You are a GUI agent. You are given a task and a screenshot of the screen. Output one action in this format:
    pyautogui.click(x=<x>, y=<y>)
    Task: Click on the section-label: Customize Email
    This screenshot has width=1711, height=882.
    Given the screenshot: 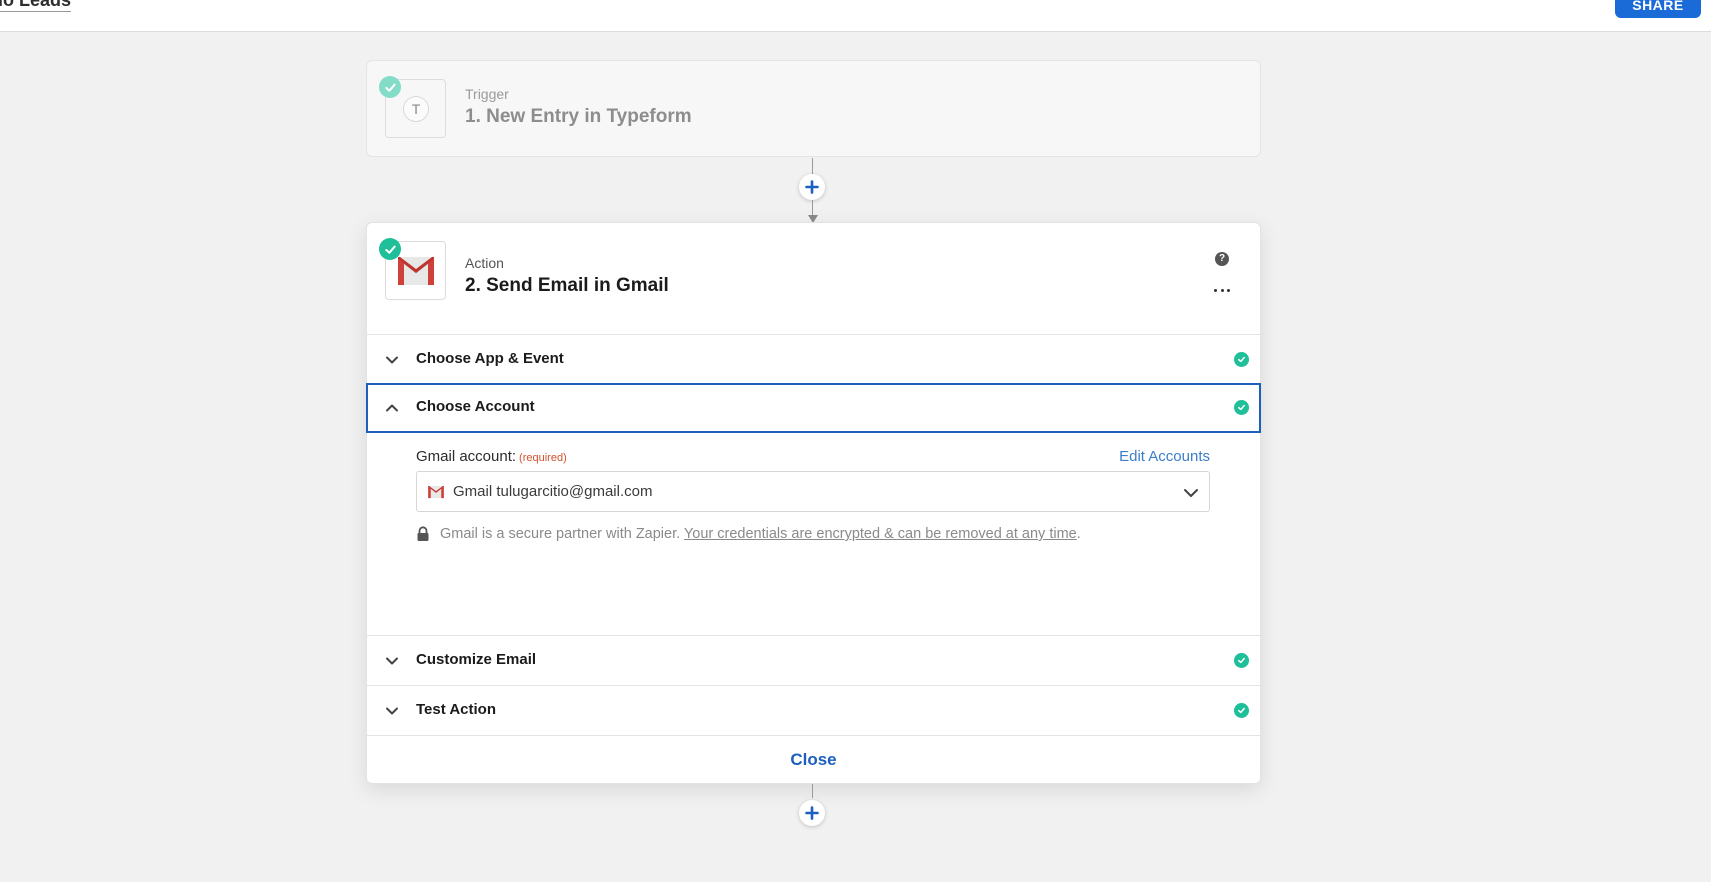 What is the action you would take?
    pyautogui.click(x=476, y=659)
    